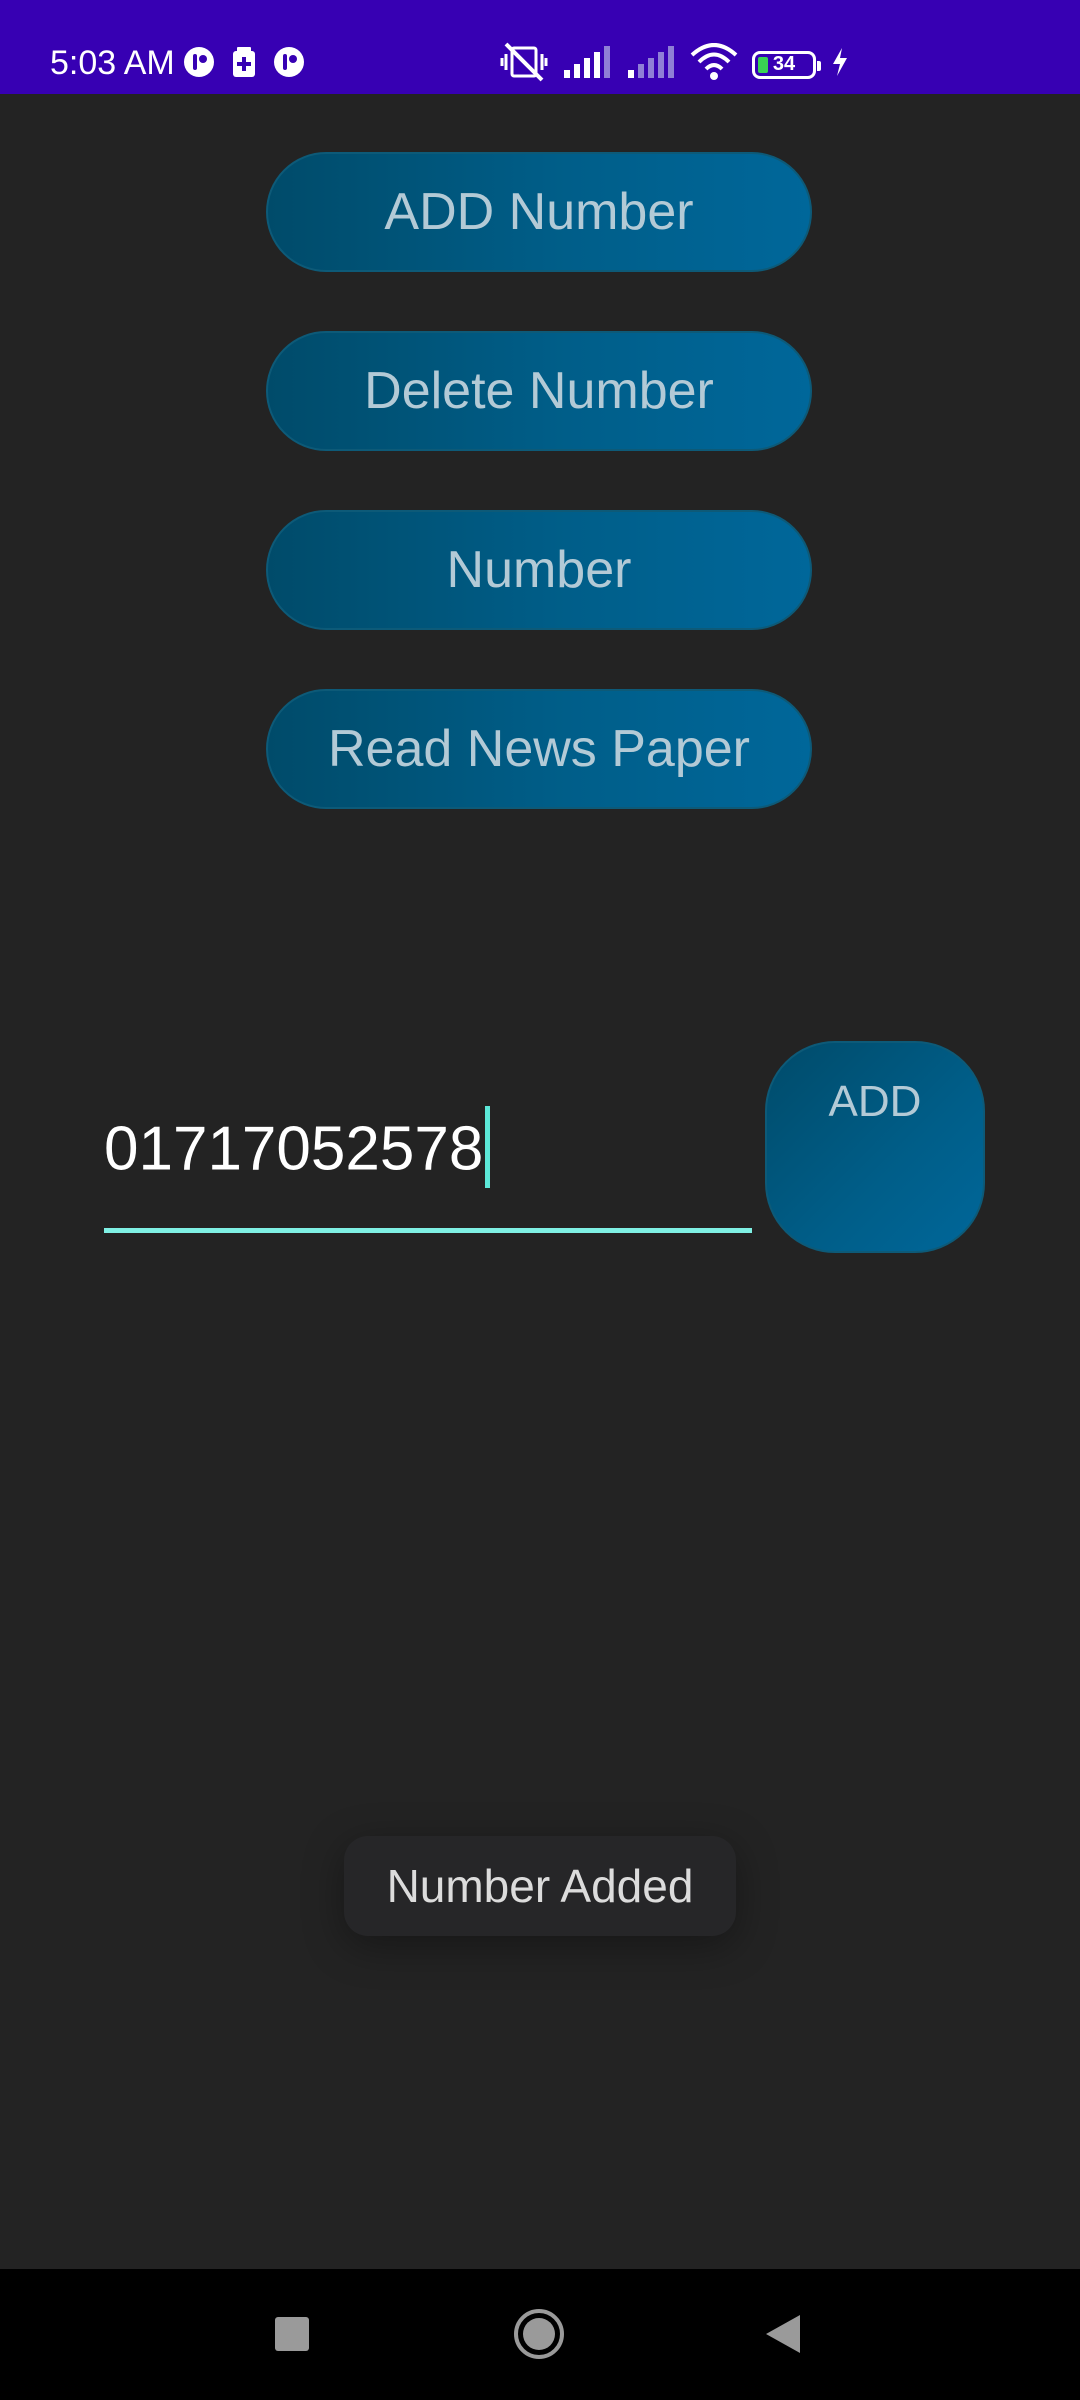  What do you see at coordinates (840, 64) in the screenshot?
I see `charging-icon` at bounding box center [840, 64].